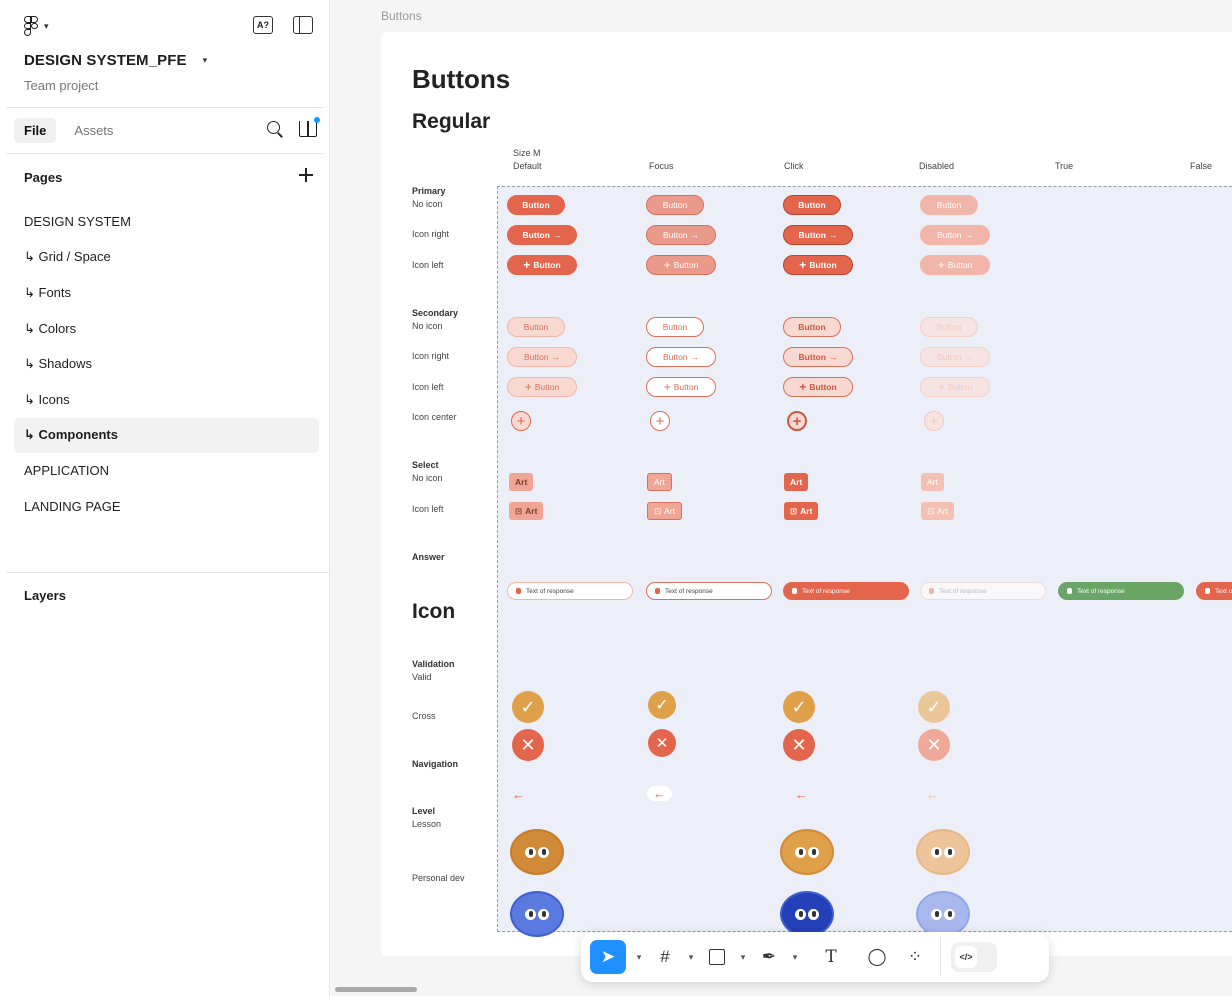  What do you see at coordinates (659, 482) in the screenshot?
I see `select-no-icon-focus: Art` at bounding box center [659, 482].